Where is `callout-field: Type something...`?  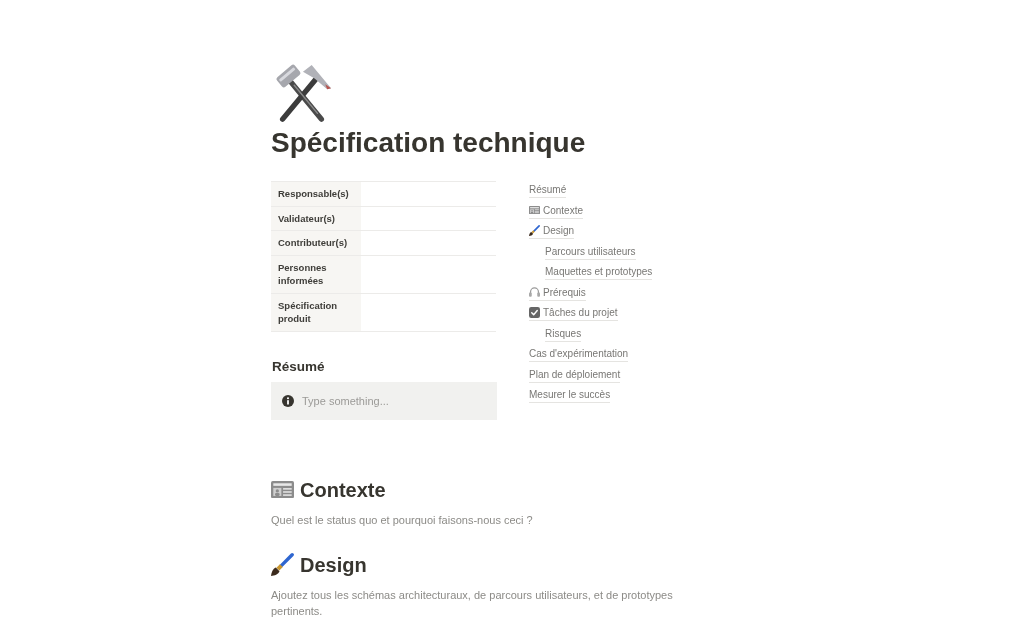 callout-field: Type something... is located at coordinates (384, 400).